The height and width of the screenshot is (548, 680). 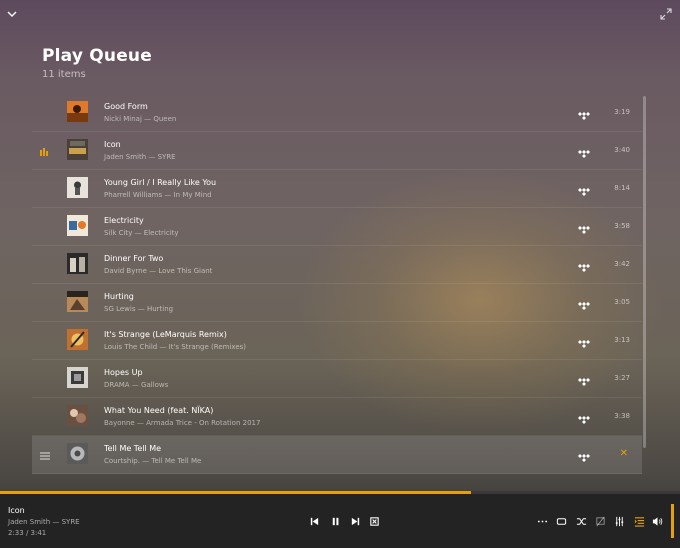 I want to click on track-title: Young Girl / I Really Like You, so click(x=160, y=182).